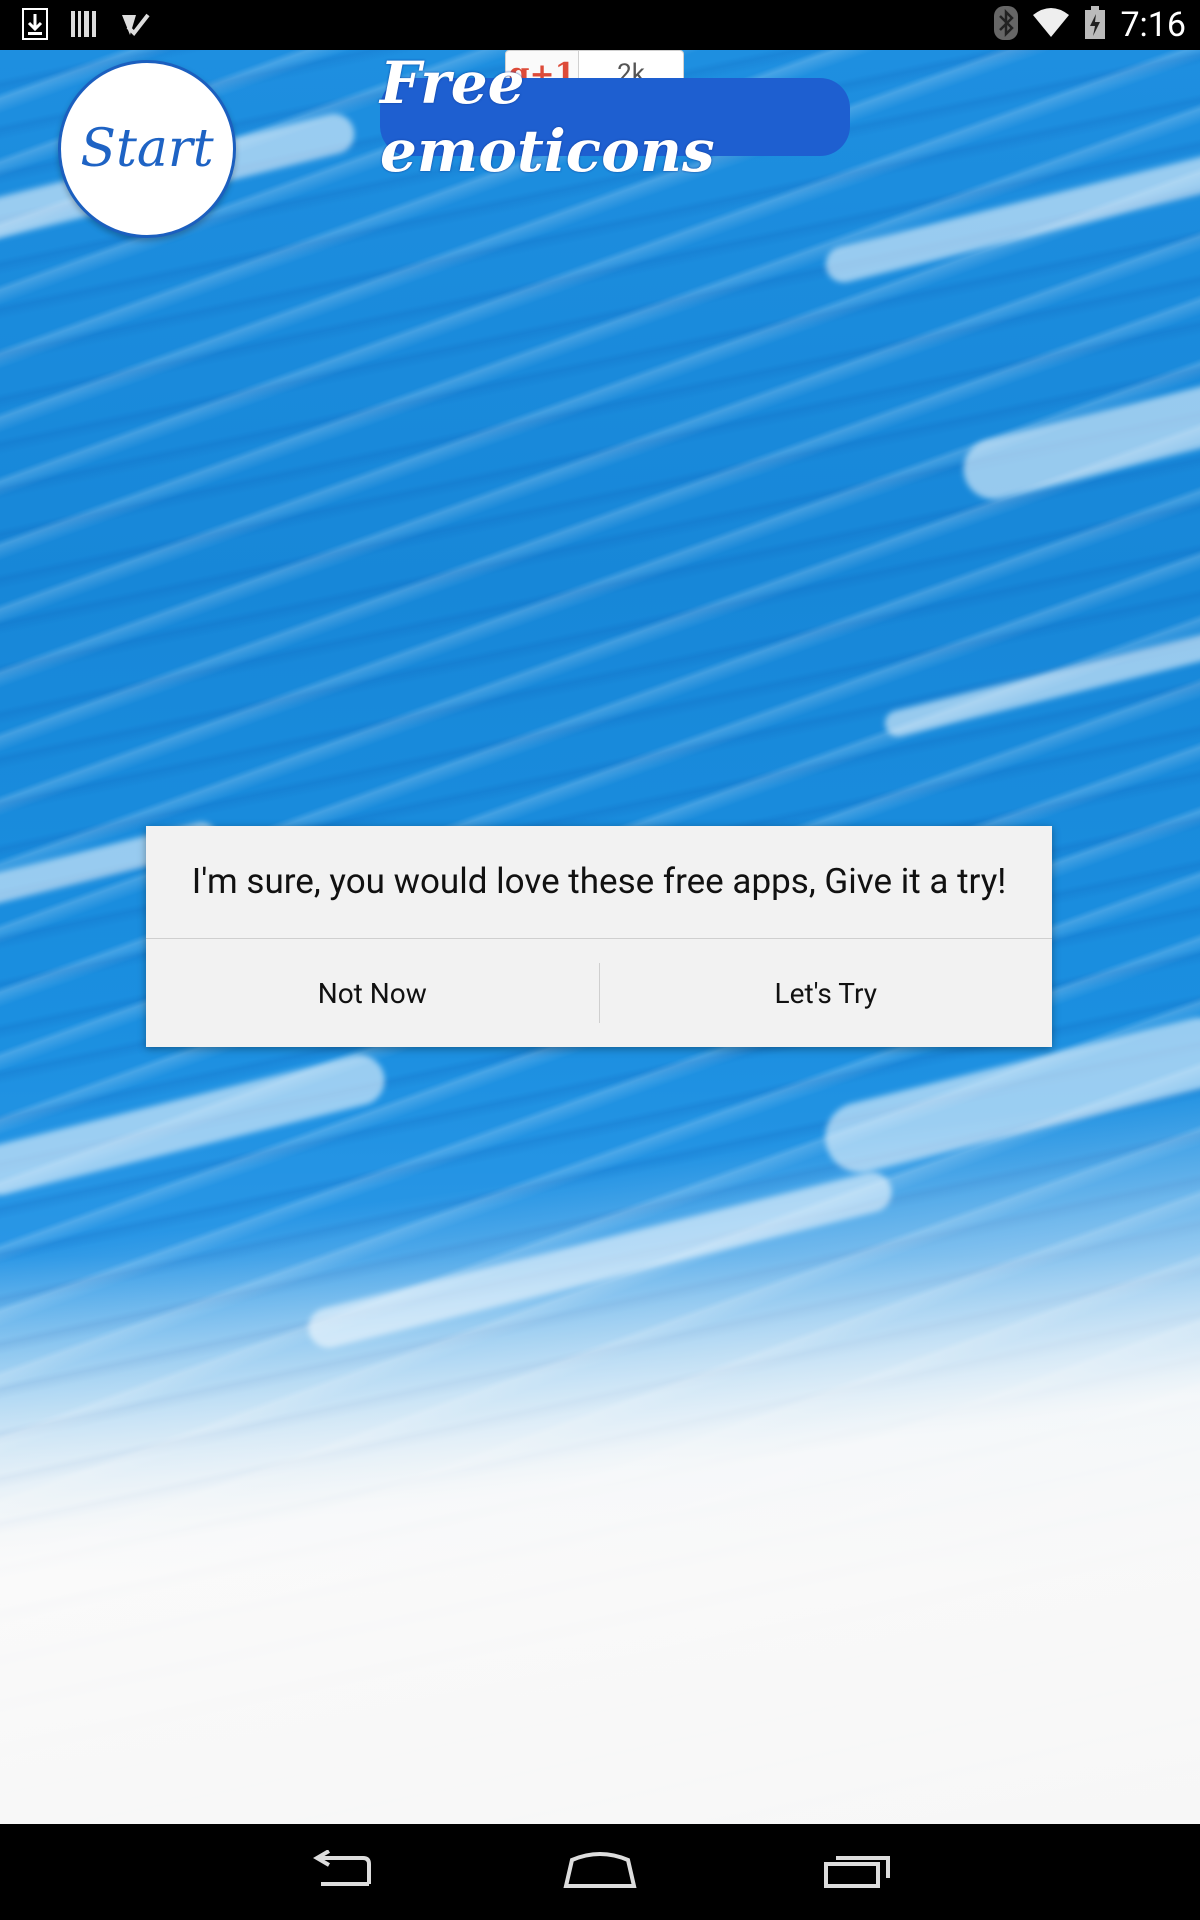  I want to click on lets-try-button: Let's Try, so click(826, 993).